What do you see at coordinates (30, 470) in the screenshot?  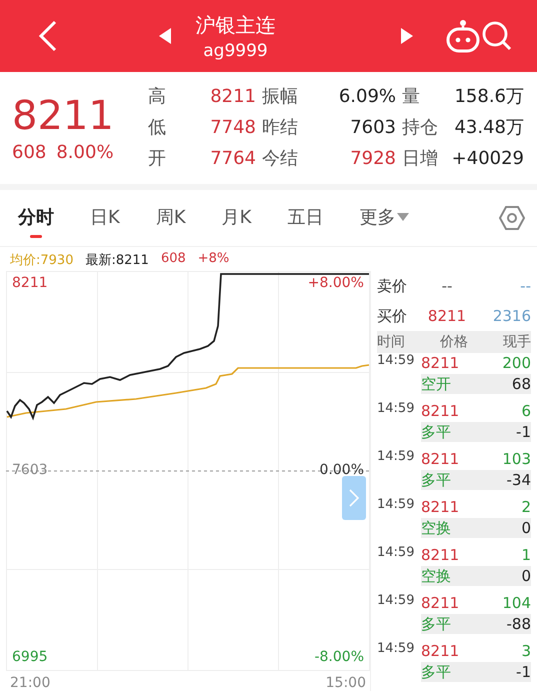 I see `price-axis-label: 7603` at bounding box center [30, 470].